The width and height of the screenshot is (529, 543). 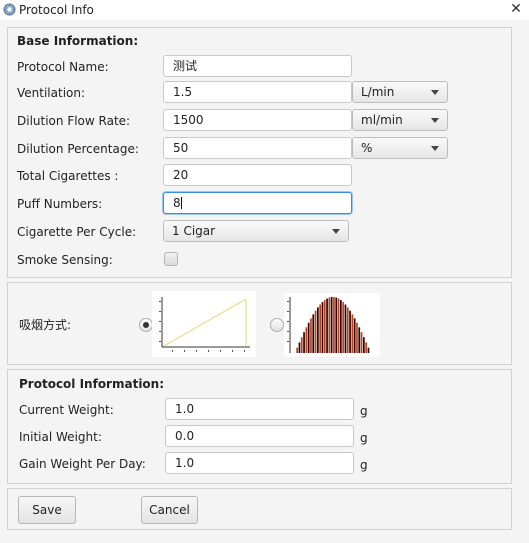 What do you see at coordinates (45, 325) in the screenshot?
I see `smoking-mode-label: 吸烟方式:` at bounding box center [45, 325].